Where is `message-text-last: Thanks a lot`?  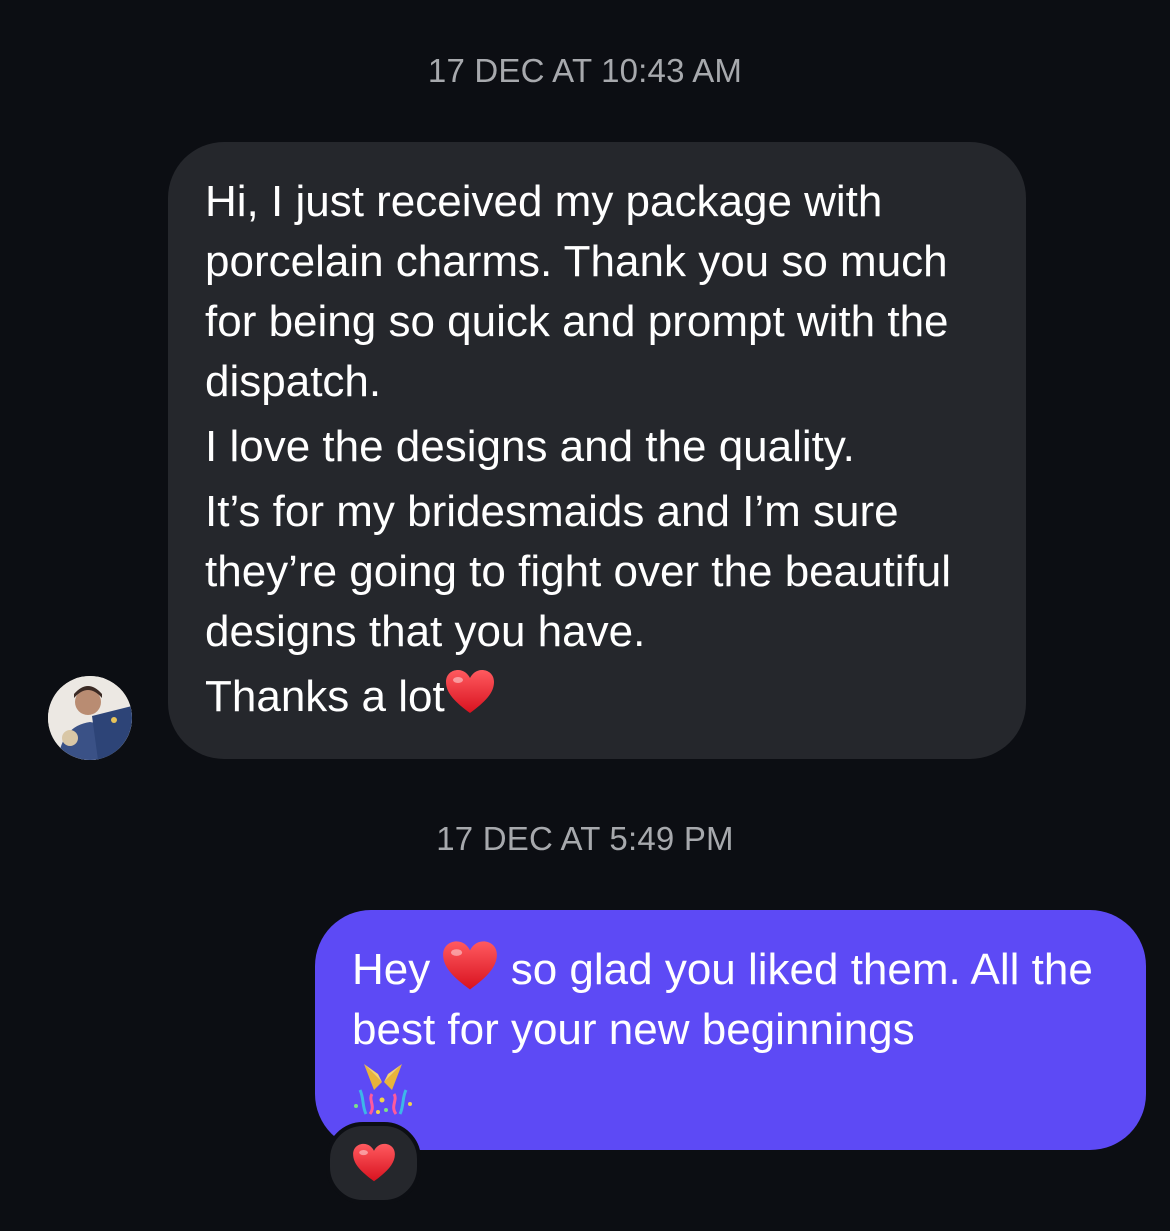 message-text-last: Thanks a lot is located at coordinates (600, 697).